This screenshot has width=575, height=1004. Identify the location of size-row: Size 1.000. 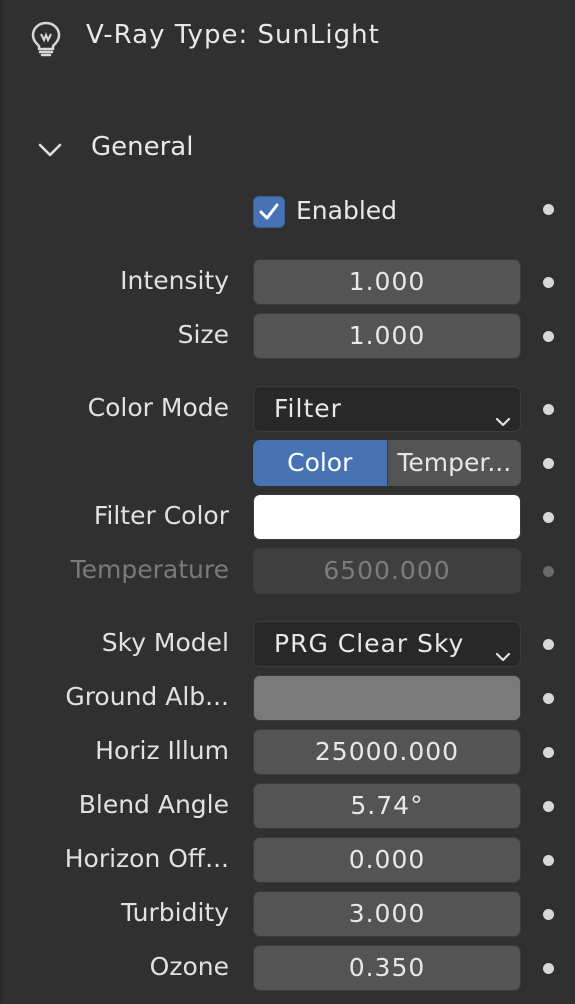
(287, 337).